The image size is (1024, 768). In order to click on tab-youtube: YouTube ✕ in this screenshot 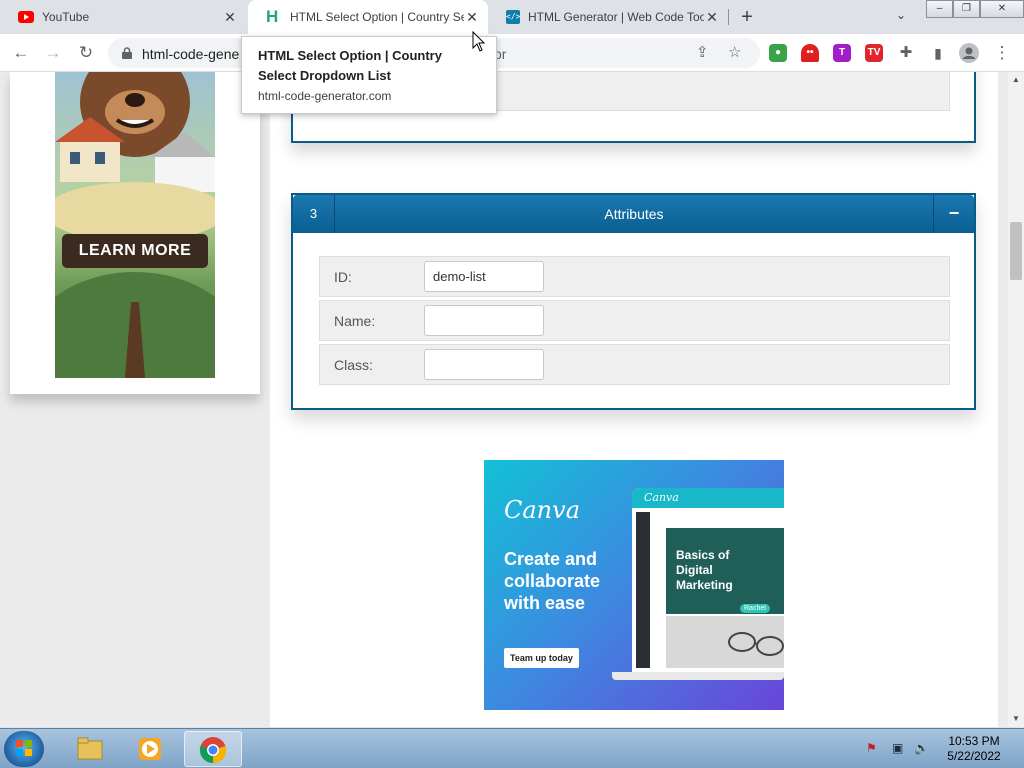, I will do `click(123, 17)`.